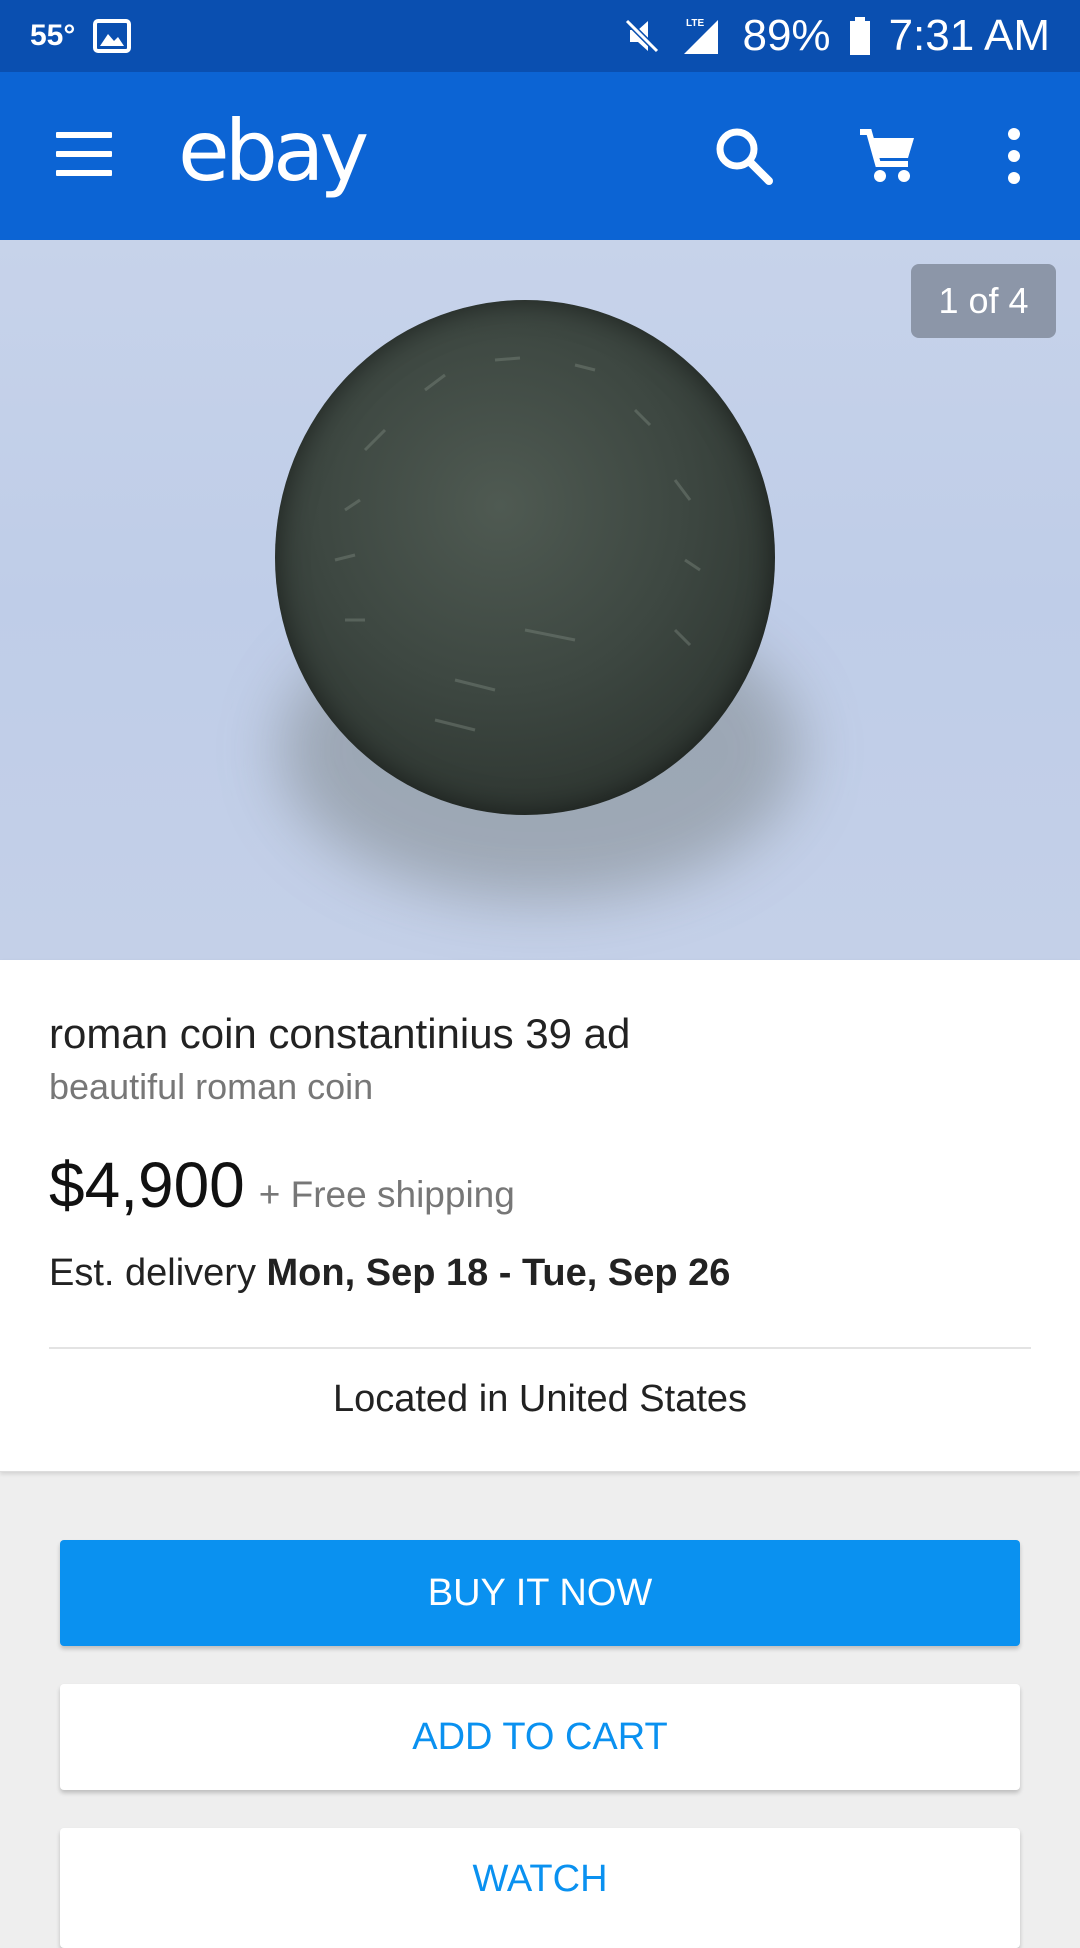  What do you see at coordinates (969, 35) in the screenshot?
I see `clock: 7:31 AM` at bounding box center [969, 35].